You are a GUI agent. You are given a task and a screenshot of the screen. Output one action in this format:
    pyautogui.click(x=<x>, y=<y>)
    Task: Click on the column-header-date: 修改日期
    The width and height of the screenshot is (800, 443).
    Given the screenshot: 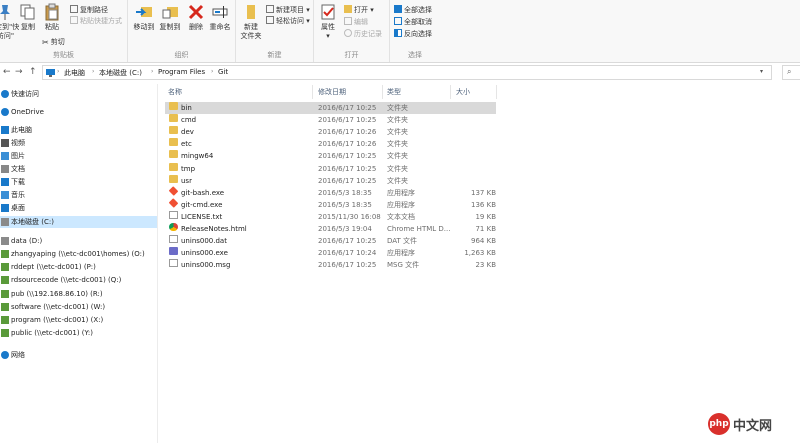 What is the action you would take?
    pyautogui.click(x=332, y=92)
    